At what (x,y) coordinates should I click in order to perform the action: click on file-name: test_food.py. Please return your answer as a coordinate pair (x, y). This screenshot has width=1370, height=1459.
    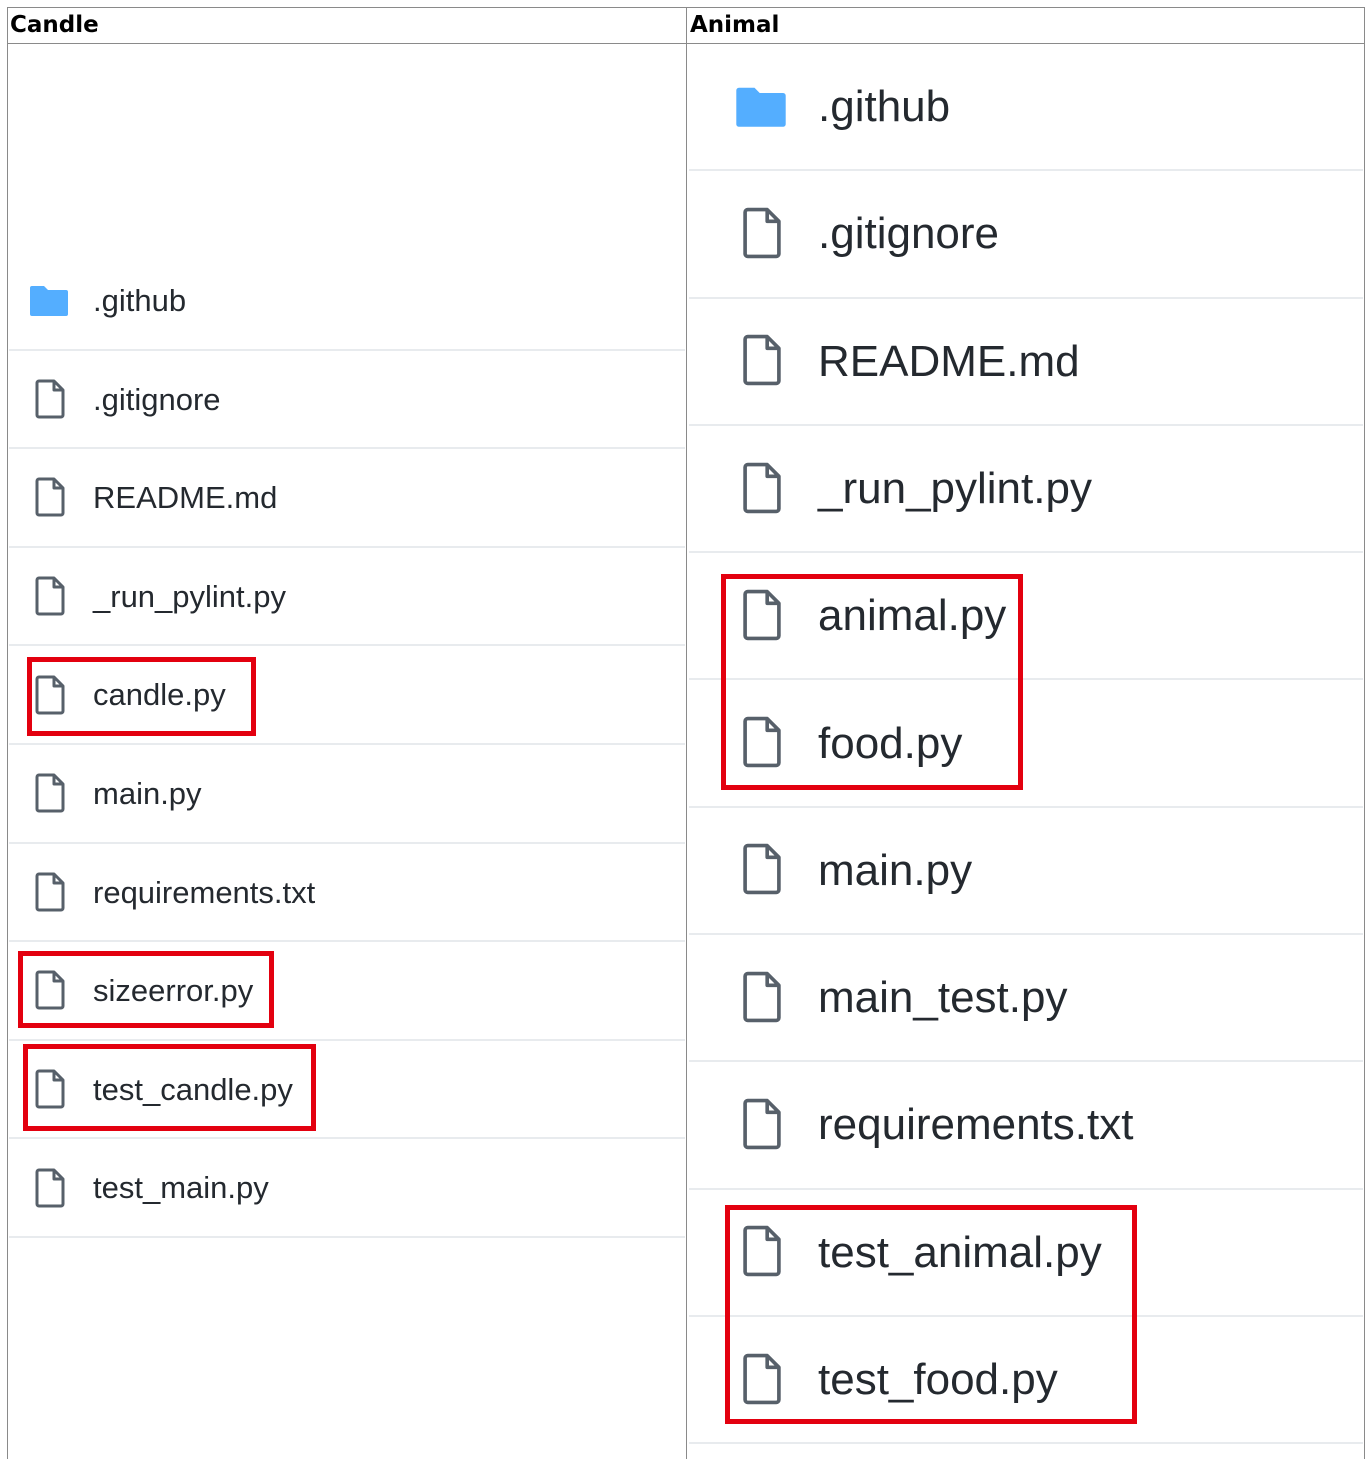
    Looking at the image, I should click on (938, 1380).